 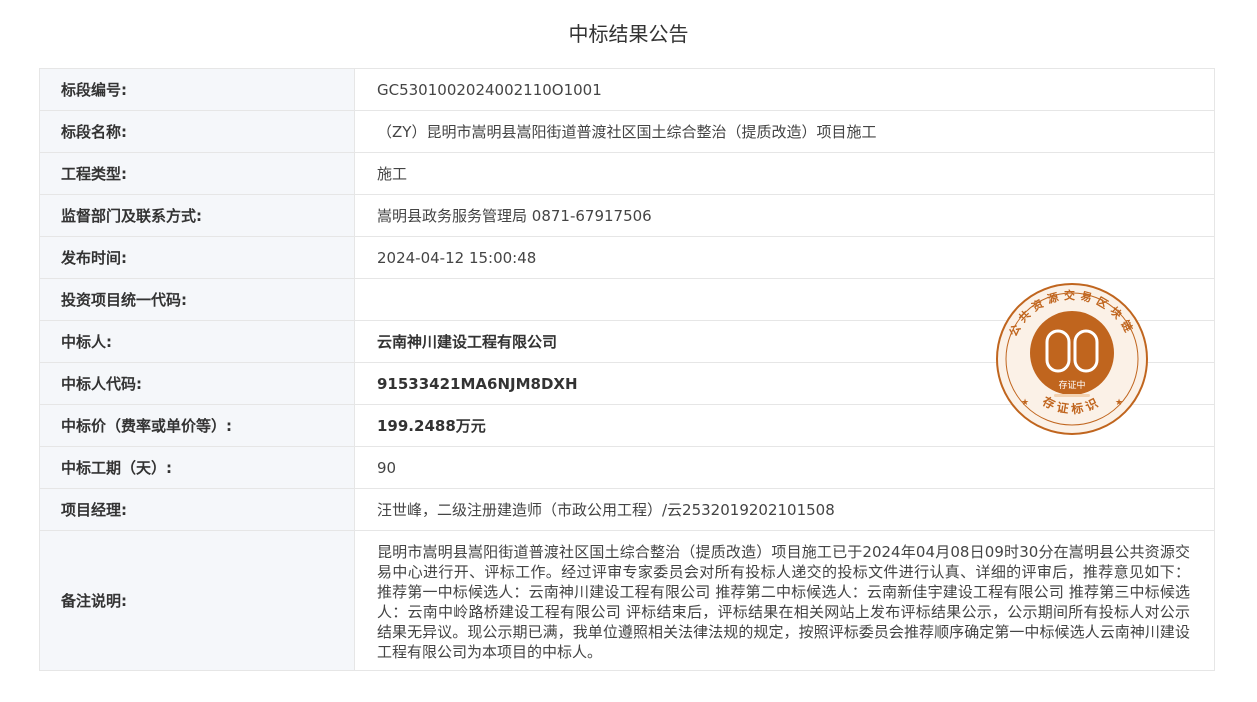 What do you see at coordinates (197, 131) in the screenshot?
I see `row-label: 标段名称:` at bounding box center [197, 131].